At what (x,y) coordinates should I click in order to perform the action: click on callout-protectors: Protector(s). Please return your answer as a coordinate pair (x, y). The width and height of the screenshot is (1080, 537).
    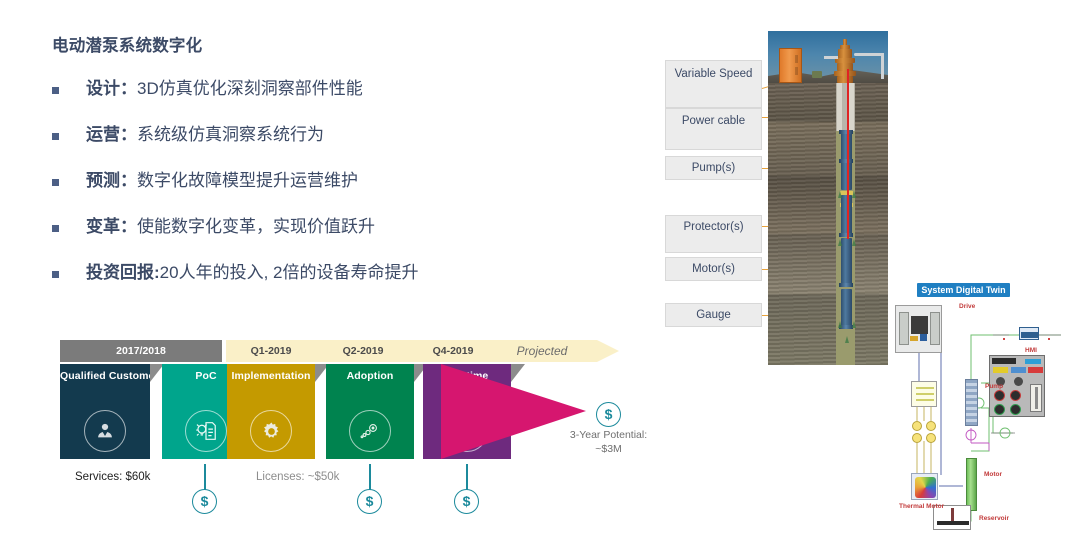
    Looking at the image, I should click on (713, 234).